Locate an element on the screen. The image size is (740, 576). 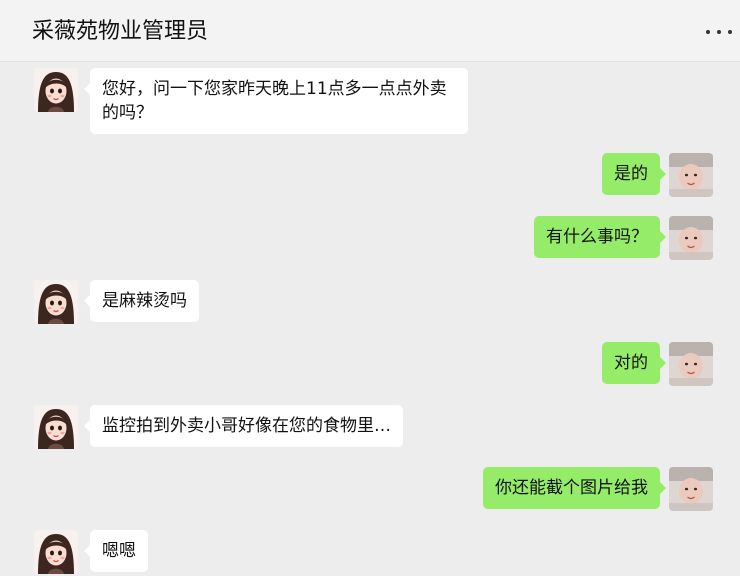
chat-header: 采薇苑物业管理员 is located at coordinates (370, 31).